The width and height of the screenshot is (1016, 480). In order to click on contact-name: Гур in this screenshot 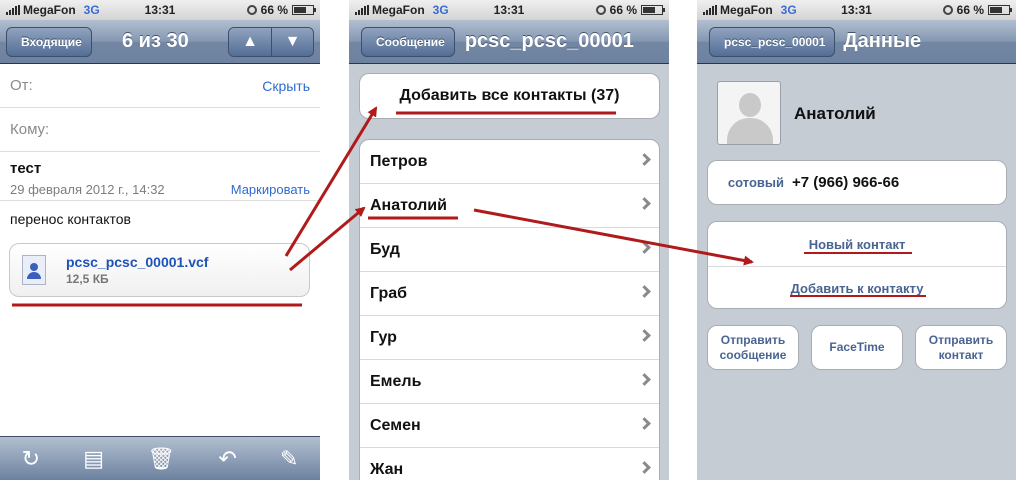, I will do `click(383, 337)`.